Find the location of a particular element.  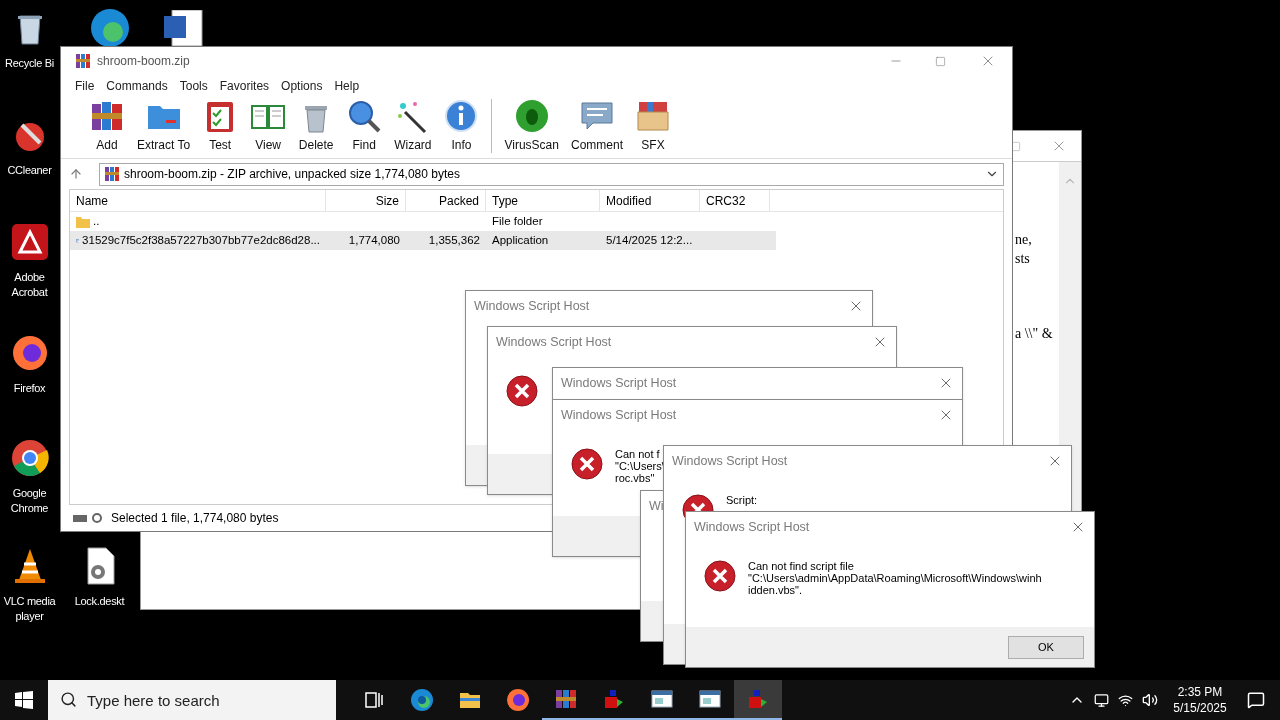

toolbar-button: Find is located at coordinates (364, 126).